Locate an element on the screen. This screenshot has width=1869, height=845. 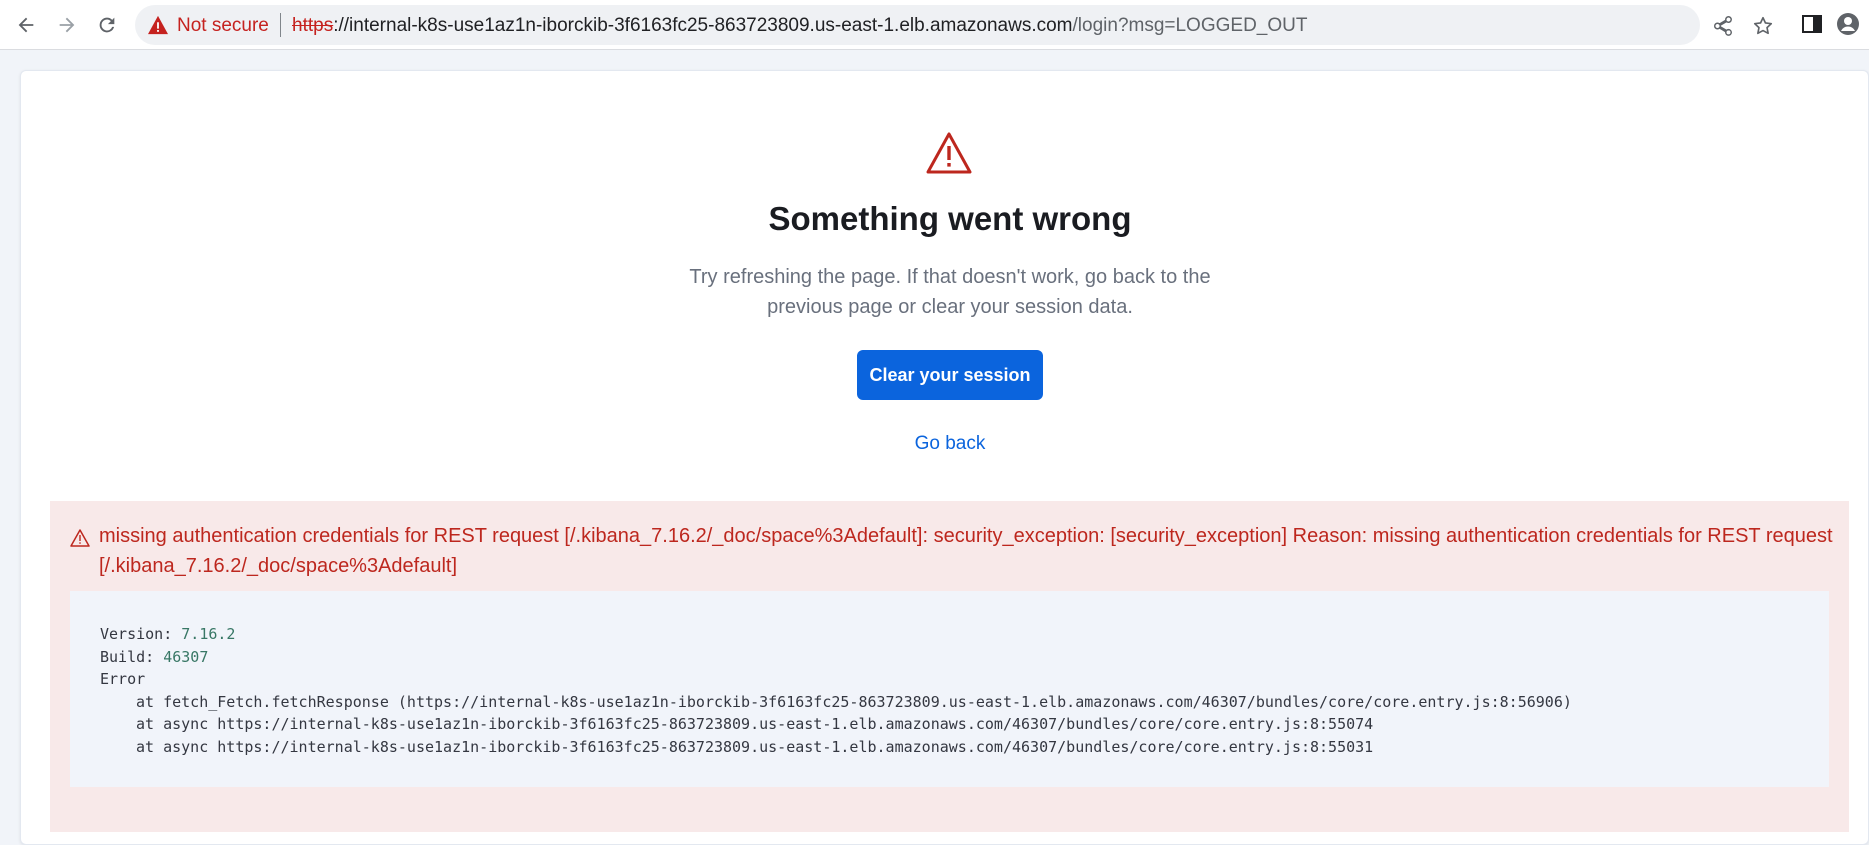
alert-icon is located at coordinates (80, 538).